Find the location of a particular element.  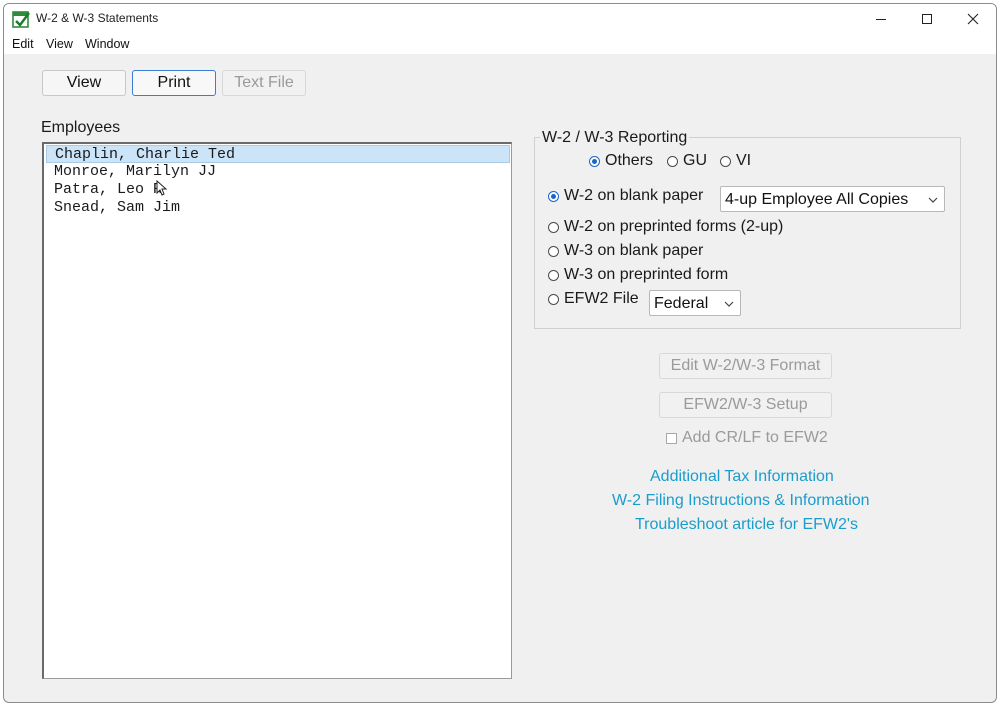

app-checkmark-icon is located at coordinates (21, 19).